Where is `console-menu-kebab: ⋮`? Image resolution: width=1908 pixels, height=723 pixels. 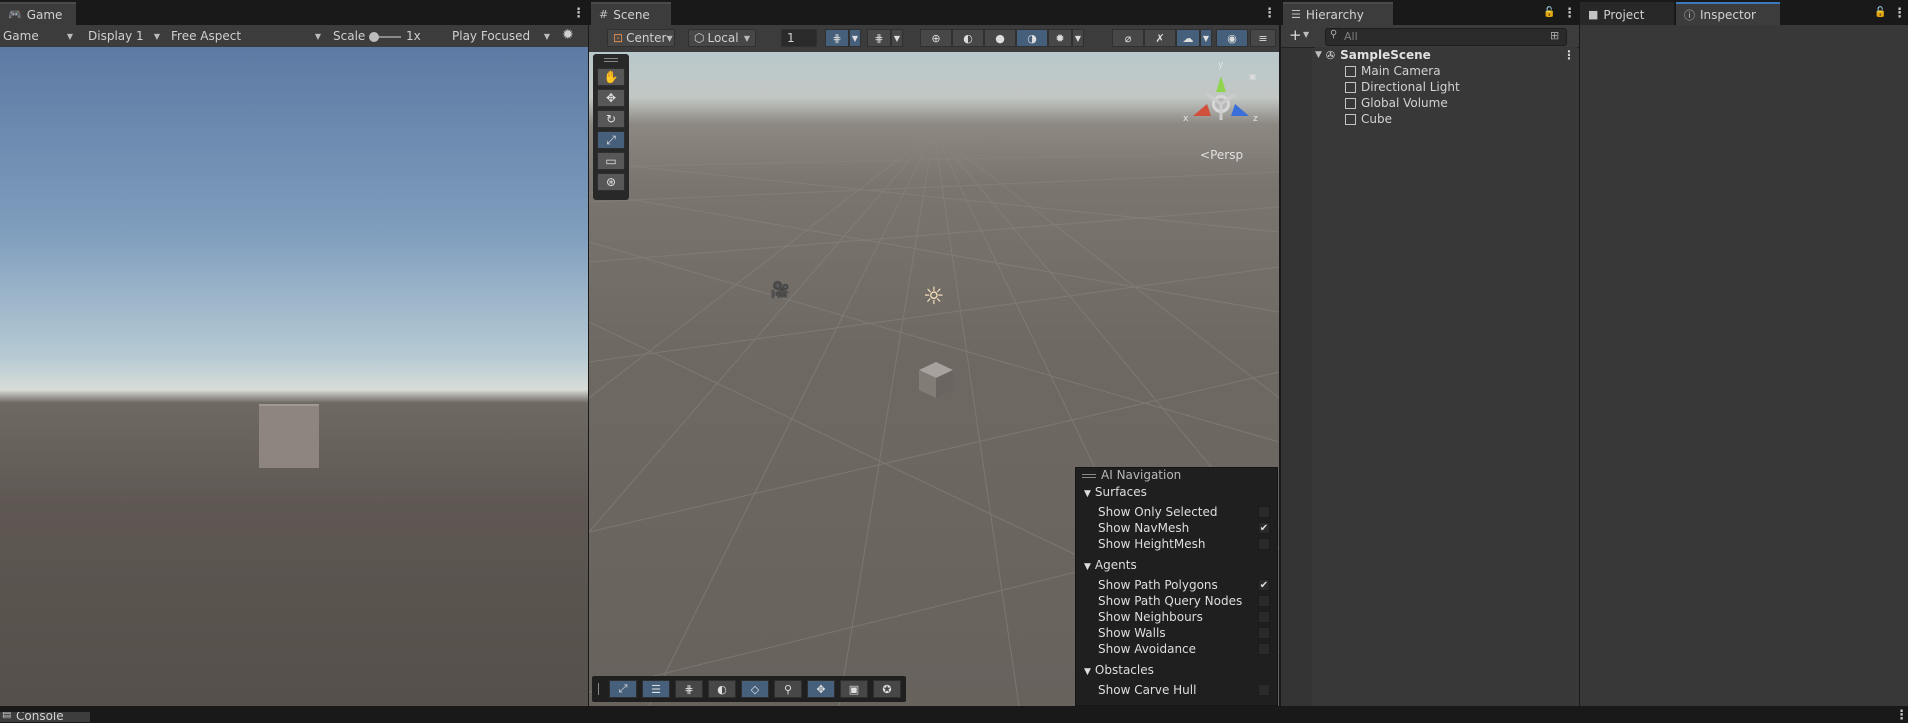 console-menu-kebab: ⋮ is located at coordinates (1901, 715).